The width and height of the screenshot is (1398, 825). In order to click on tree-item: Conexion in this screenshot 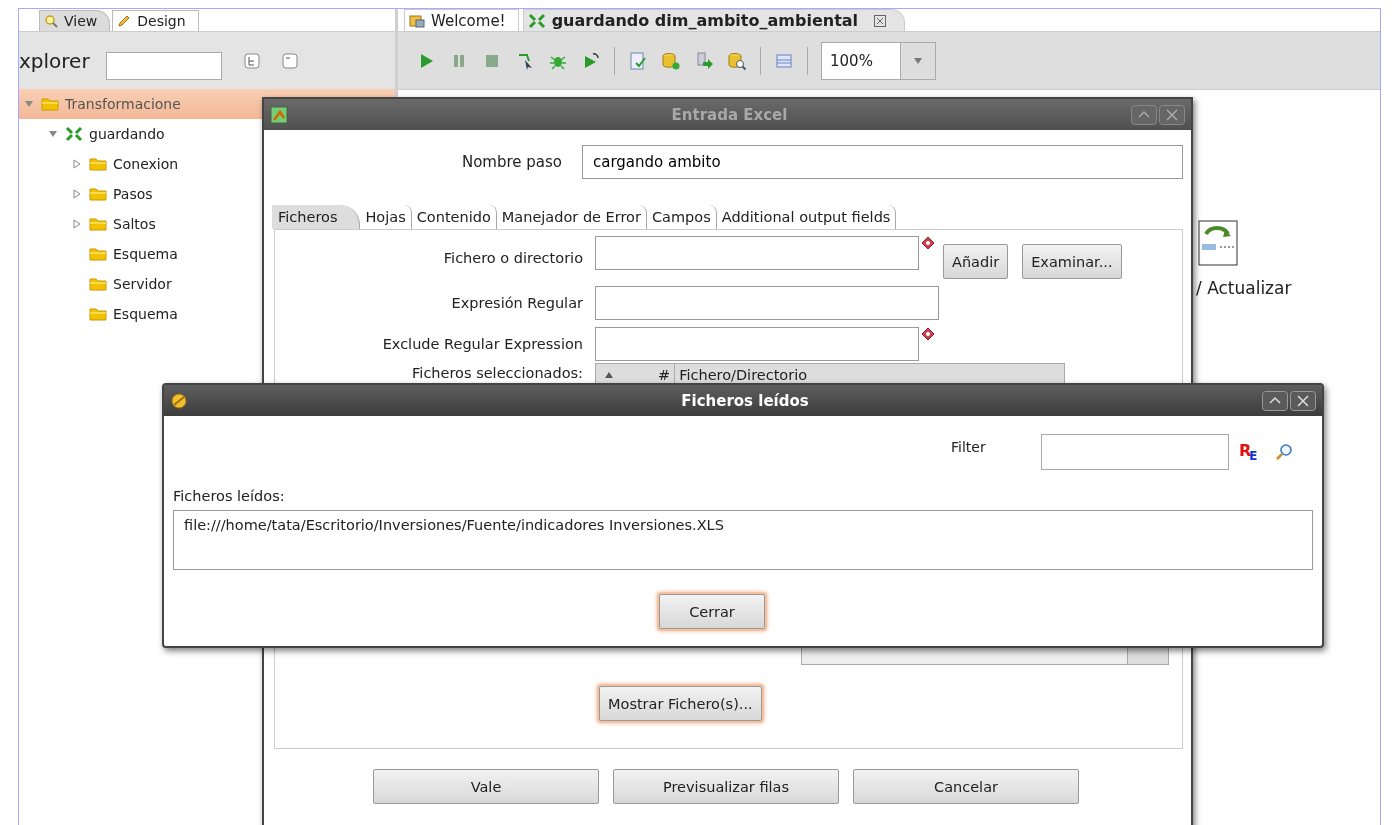, I will do `click(207, 164)`.